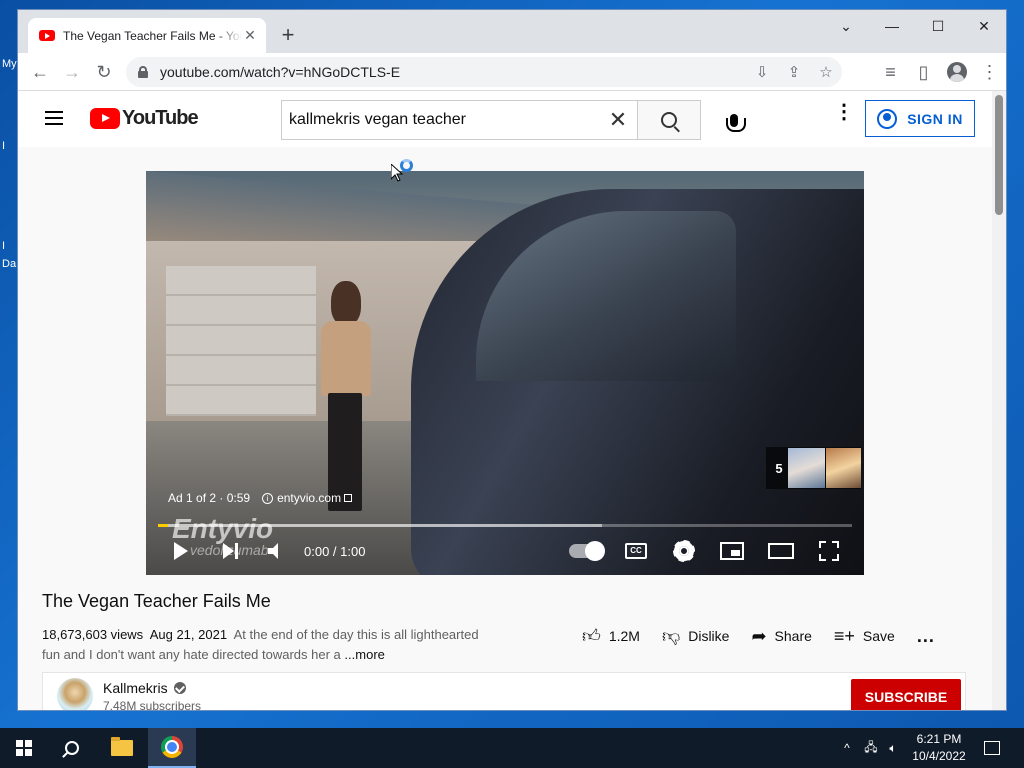  What do you see at coordinates (871, 748) in the screenshot?
I see `network-icon: 🖧` at bounding box center [871, 748].